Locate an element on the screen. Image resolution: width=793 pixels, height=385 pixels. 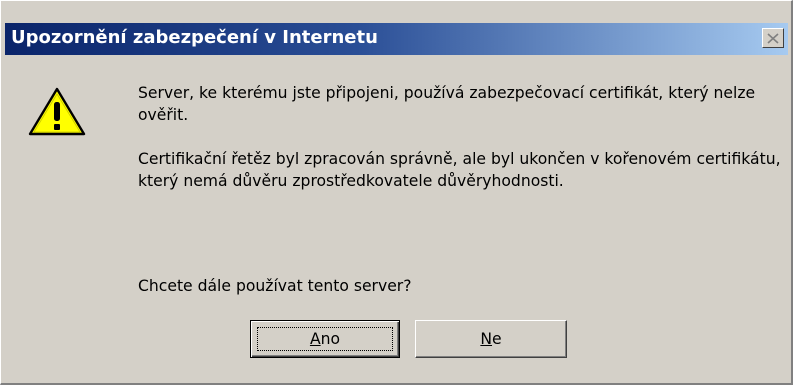
no-button: Ne is located at coordinates (491, 339).